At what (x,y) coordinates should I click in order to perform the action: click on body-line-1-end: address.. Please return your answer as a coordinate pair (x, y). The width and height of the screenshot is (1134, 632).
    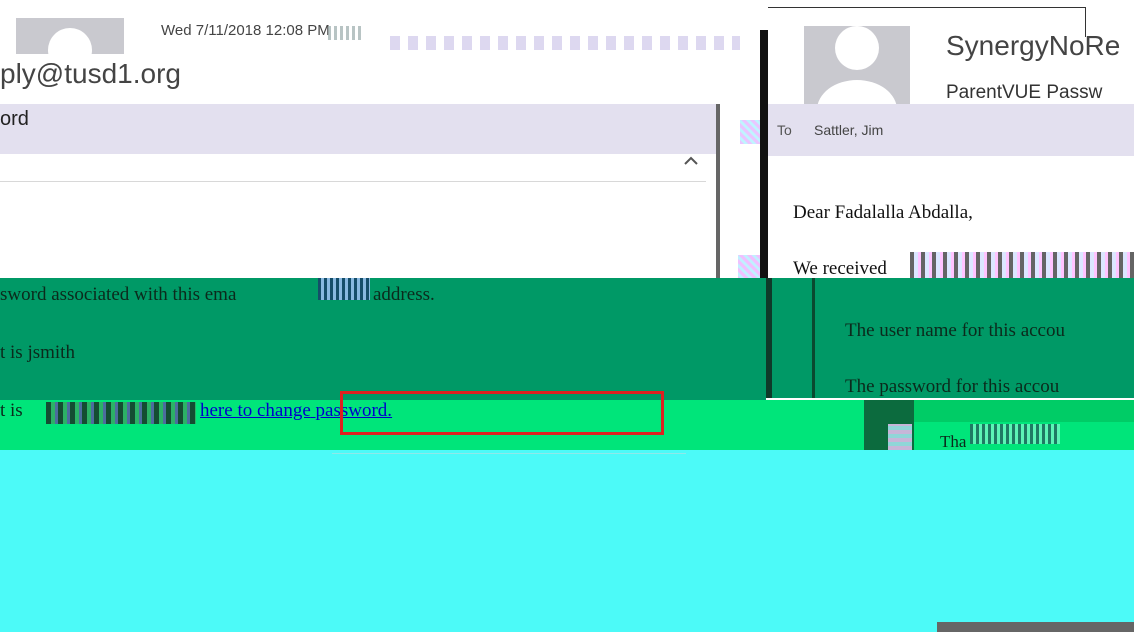
    Looking at the image, I should click on (404, 294).